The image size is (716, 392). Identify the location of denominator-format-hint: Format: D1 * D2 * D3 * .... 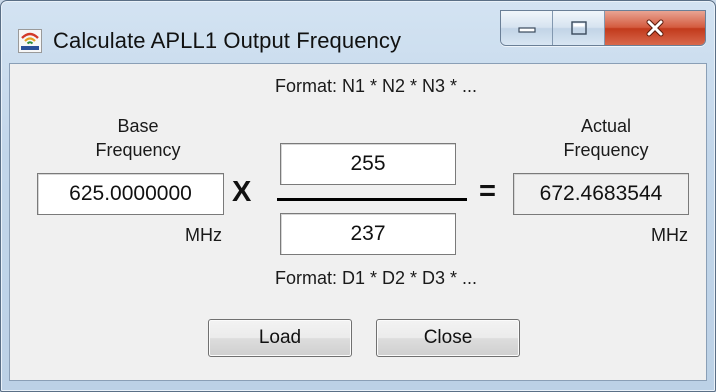
(376, 278).